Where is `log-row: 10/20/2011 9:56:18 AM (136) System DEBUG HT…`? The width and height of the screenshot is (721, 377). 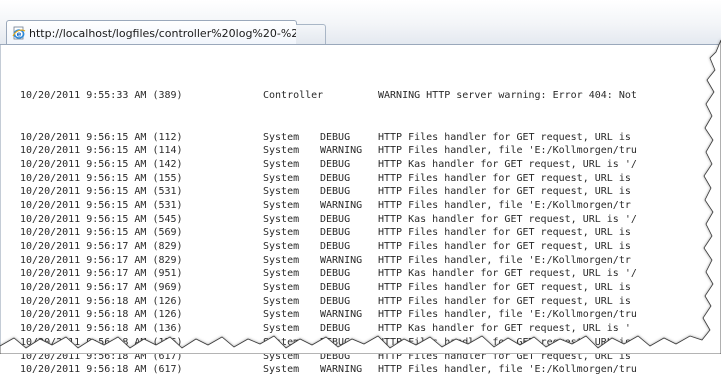
log-row: 10/20/2011 9:56:18 AM (136) System DEBUG HT… is located at coordinates (328, 329).